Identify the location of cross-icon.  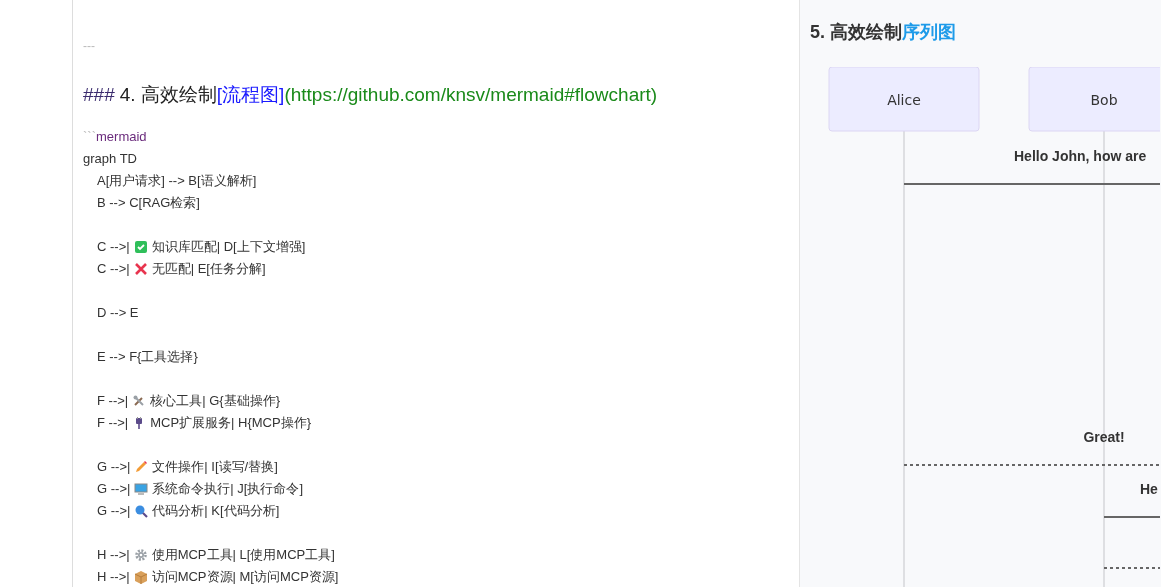
(140, 269).